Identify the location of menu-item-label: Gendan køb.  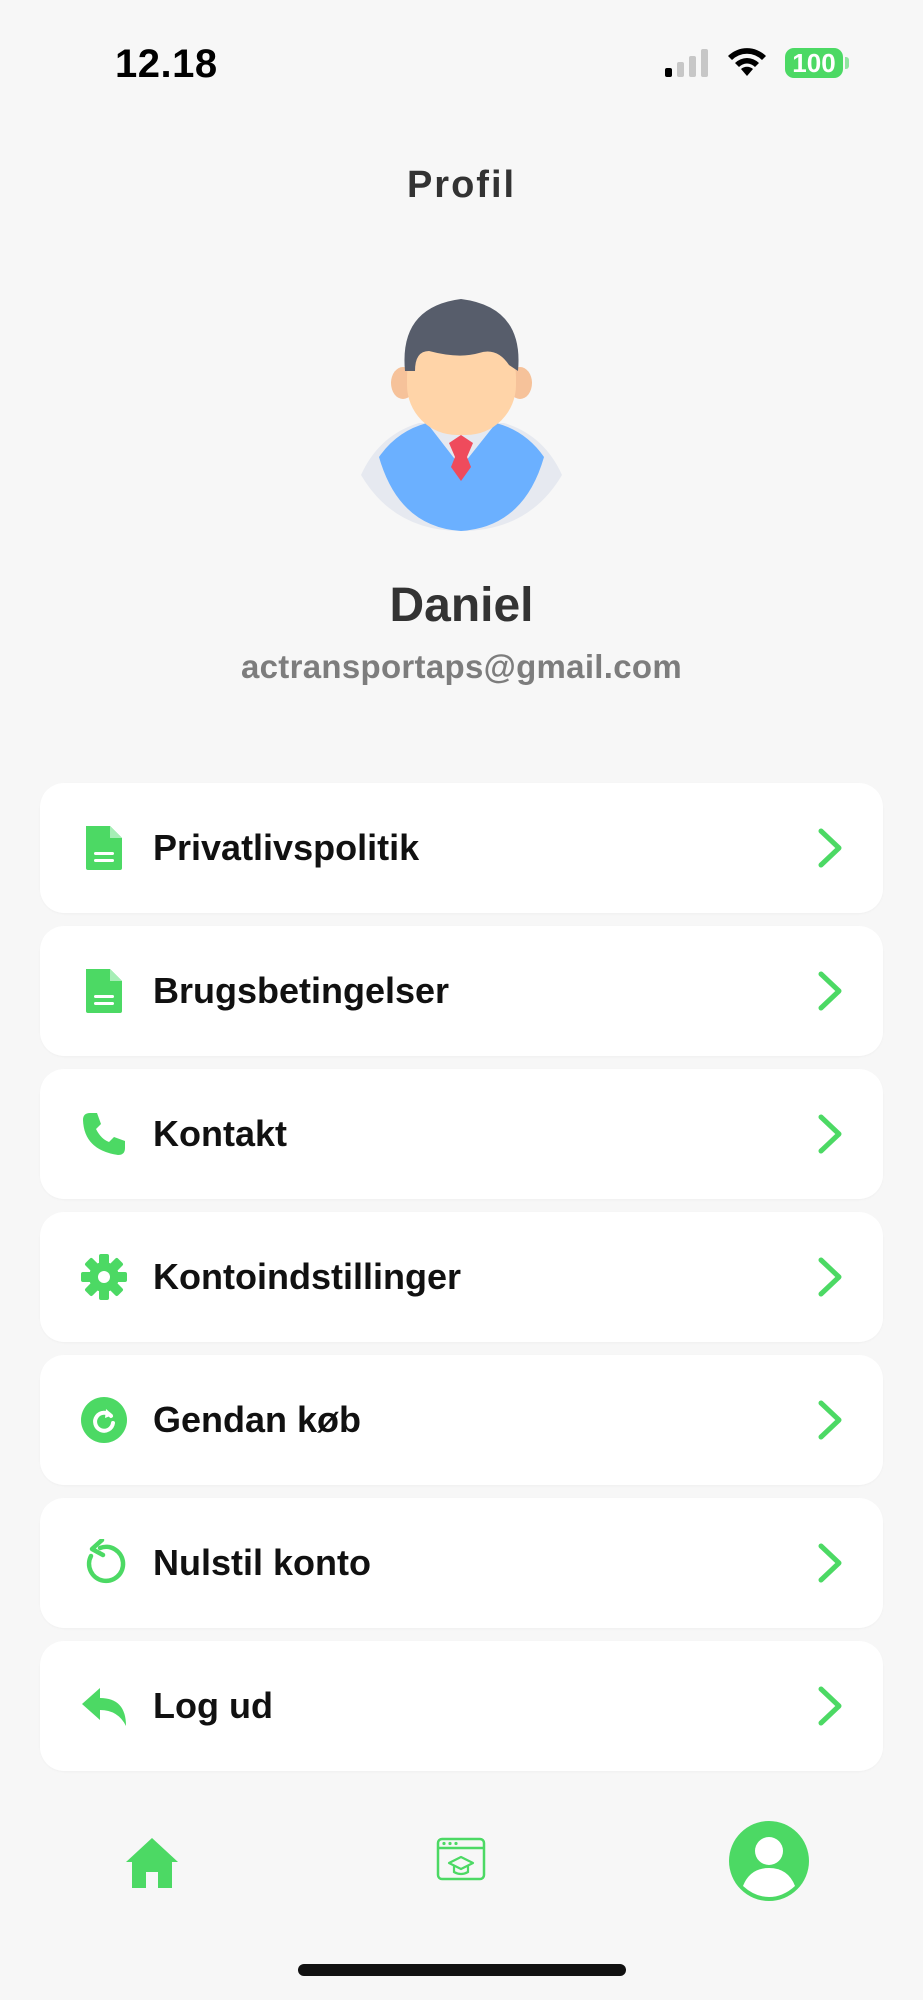
(257, 1419).